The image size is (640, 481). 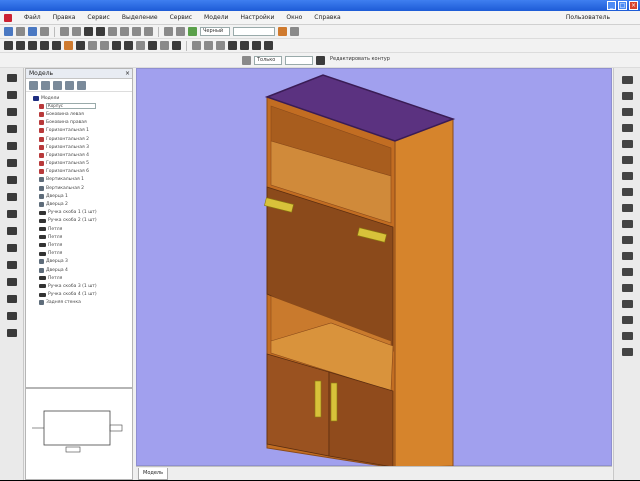 I want to click on tool-cut-icon, so click(x=11, y=282).